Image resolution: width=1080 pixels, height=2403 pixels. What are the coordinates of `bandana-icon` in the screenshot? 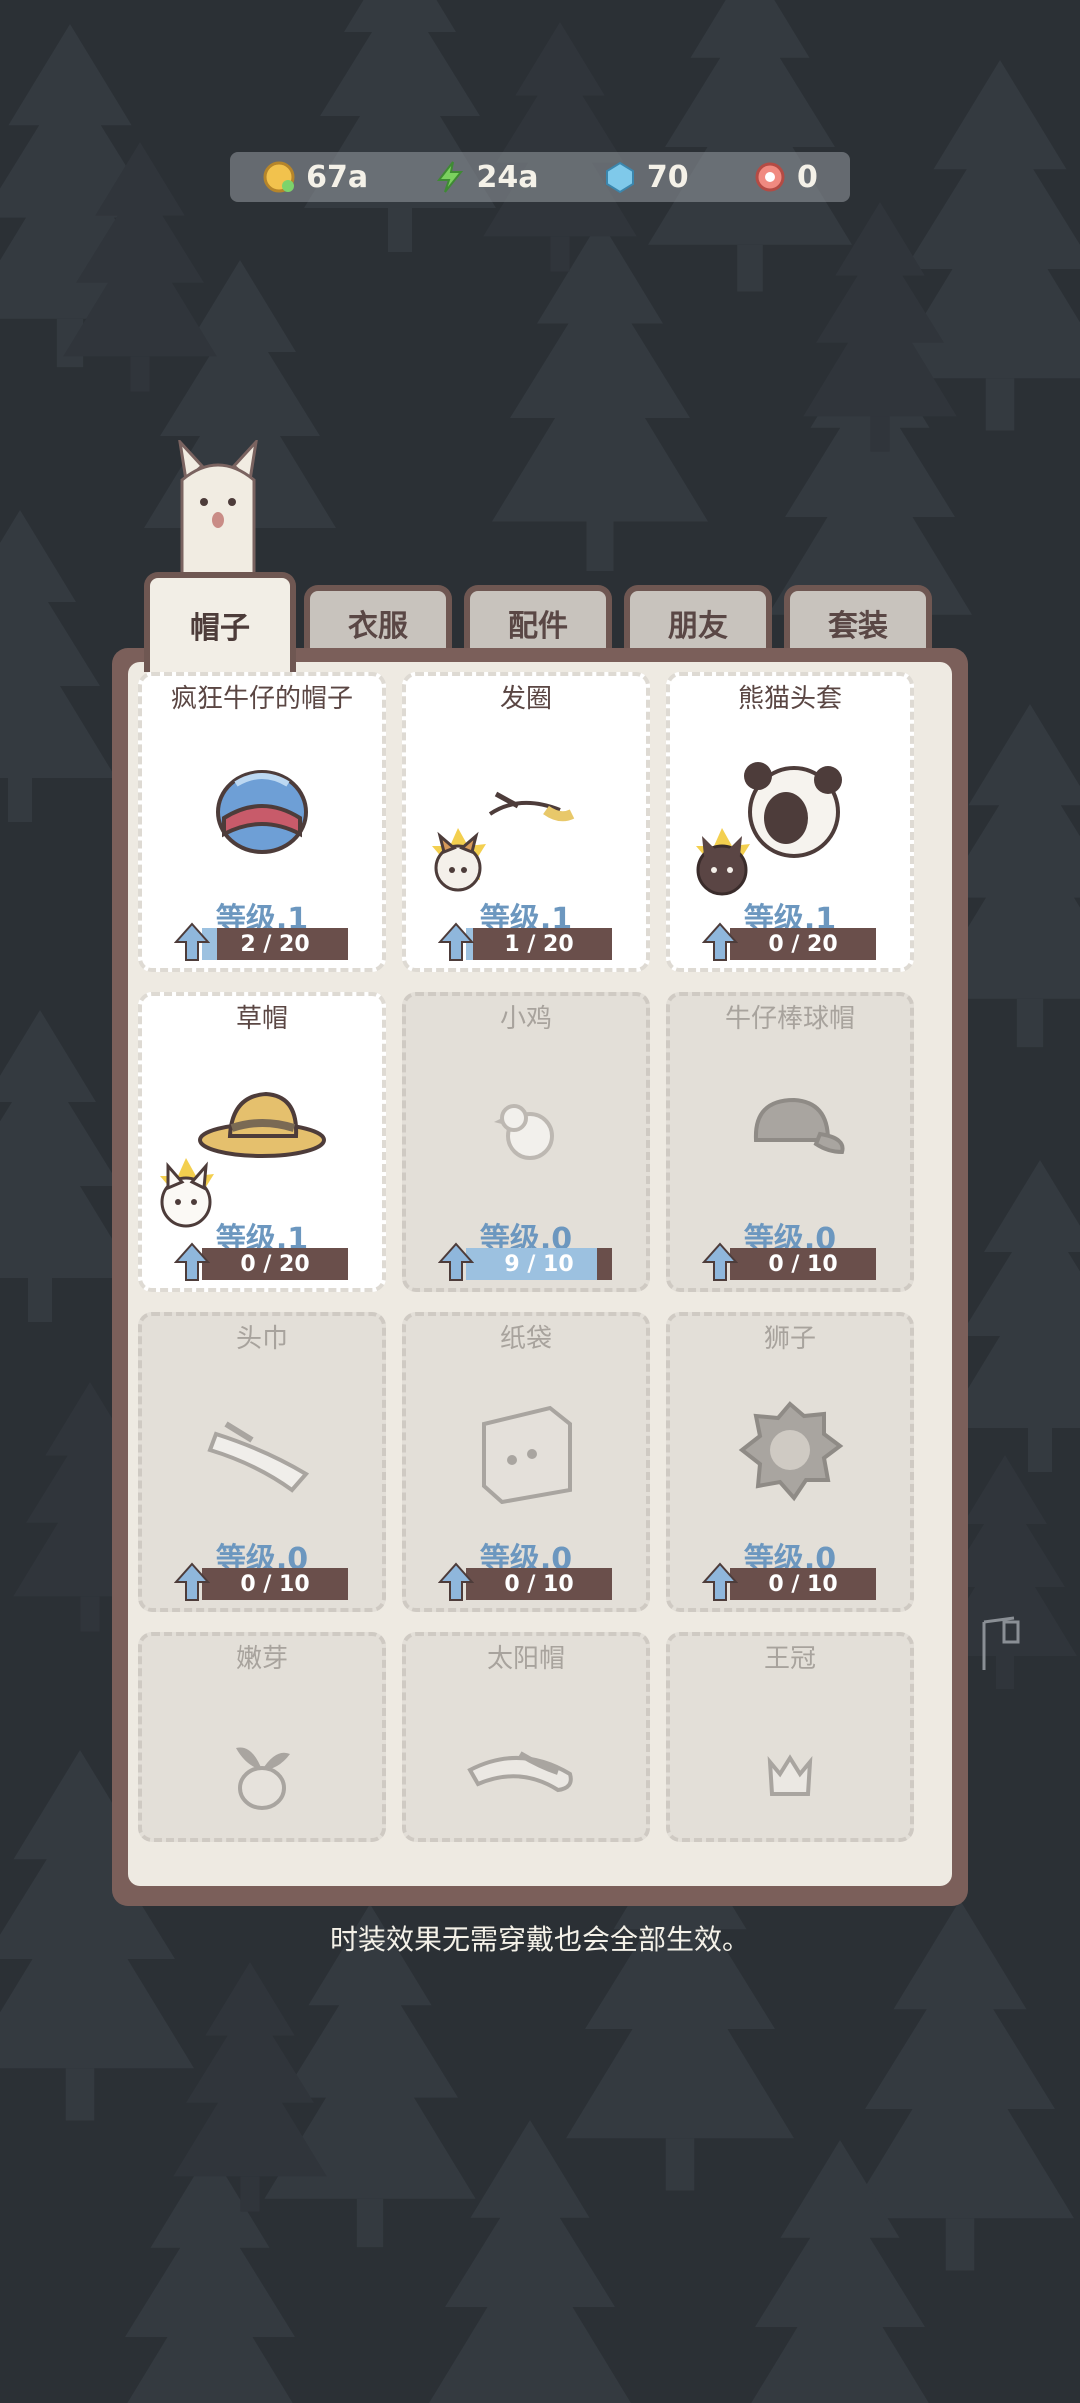 It's located at (258, 1457).